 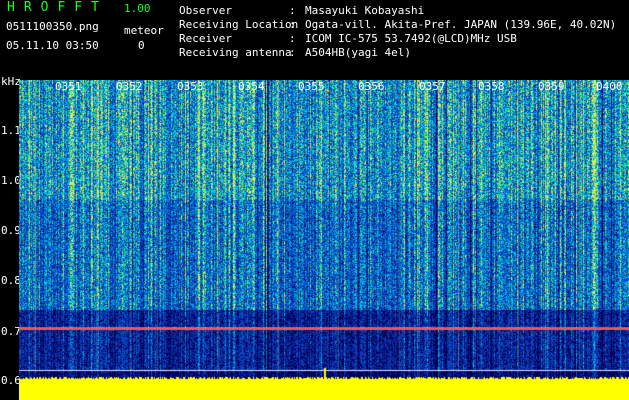 What do you see at coordinates (137, 8) in the screenshot?
I see `app-version: 1.00` at bounding box center [137, 8].